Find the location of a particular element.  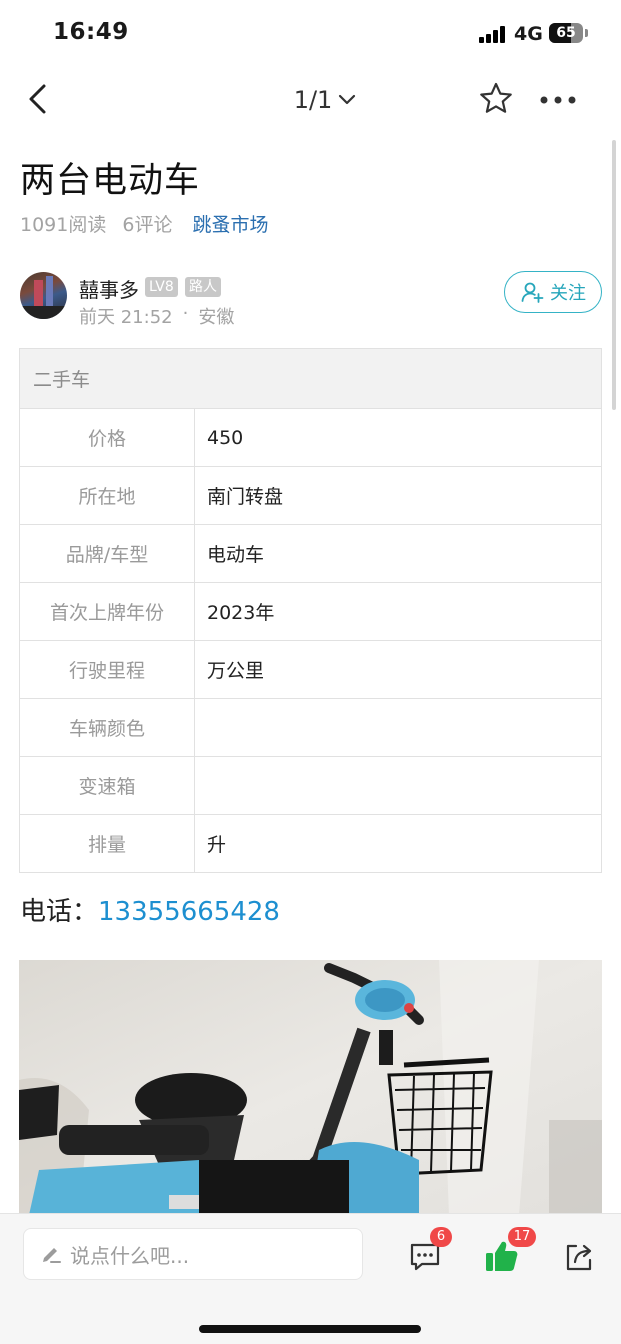

spec-key: 排量 is located at coordinates (107, 843).